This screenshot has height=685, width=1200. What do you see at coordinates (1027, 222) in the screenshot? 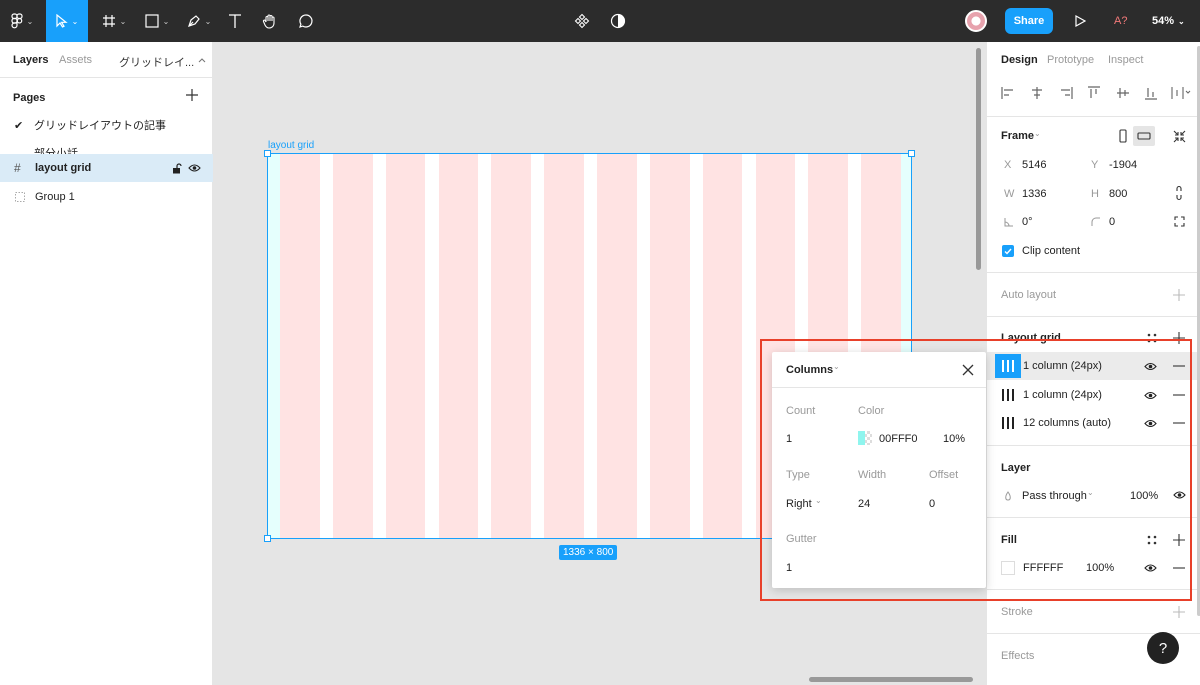
I see `rotation-input: 0°` at bounding box center [1027, 222].